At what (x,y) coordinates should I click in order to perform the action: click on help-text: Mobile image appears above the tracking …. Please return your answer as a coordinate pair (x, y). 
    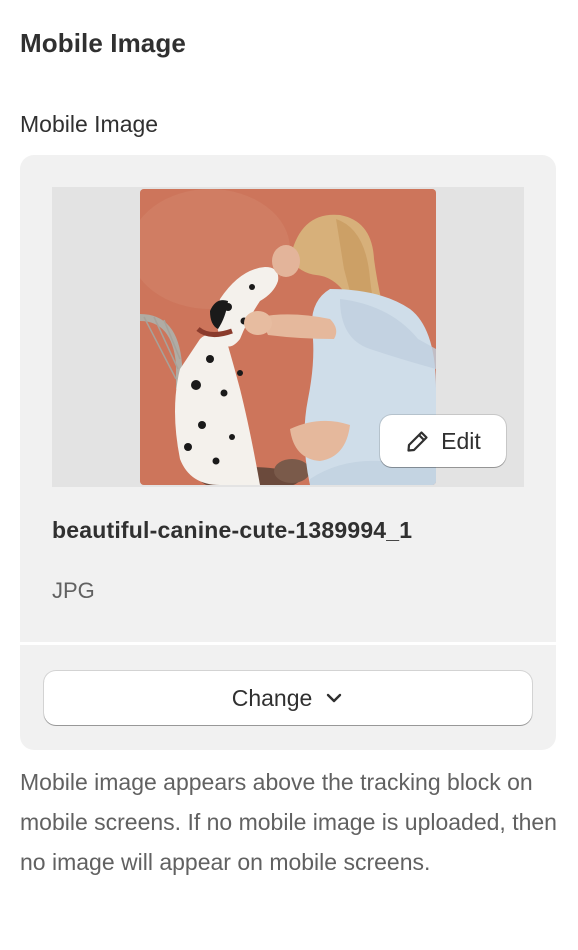
    Looking at the image, I should click on (288, 822).